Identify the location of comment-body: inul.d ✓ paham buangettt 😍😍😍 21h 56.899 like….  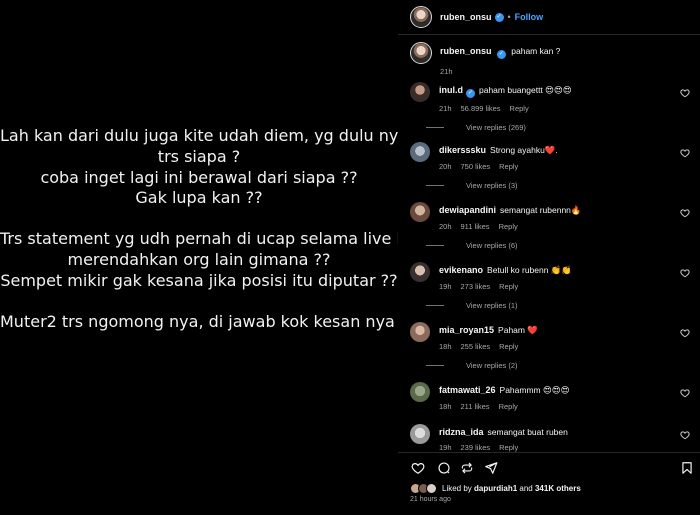
(559, 97).